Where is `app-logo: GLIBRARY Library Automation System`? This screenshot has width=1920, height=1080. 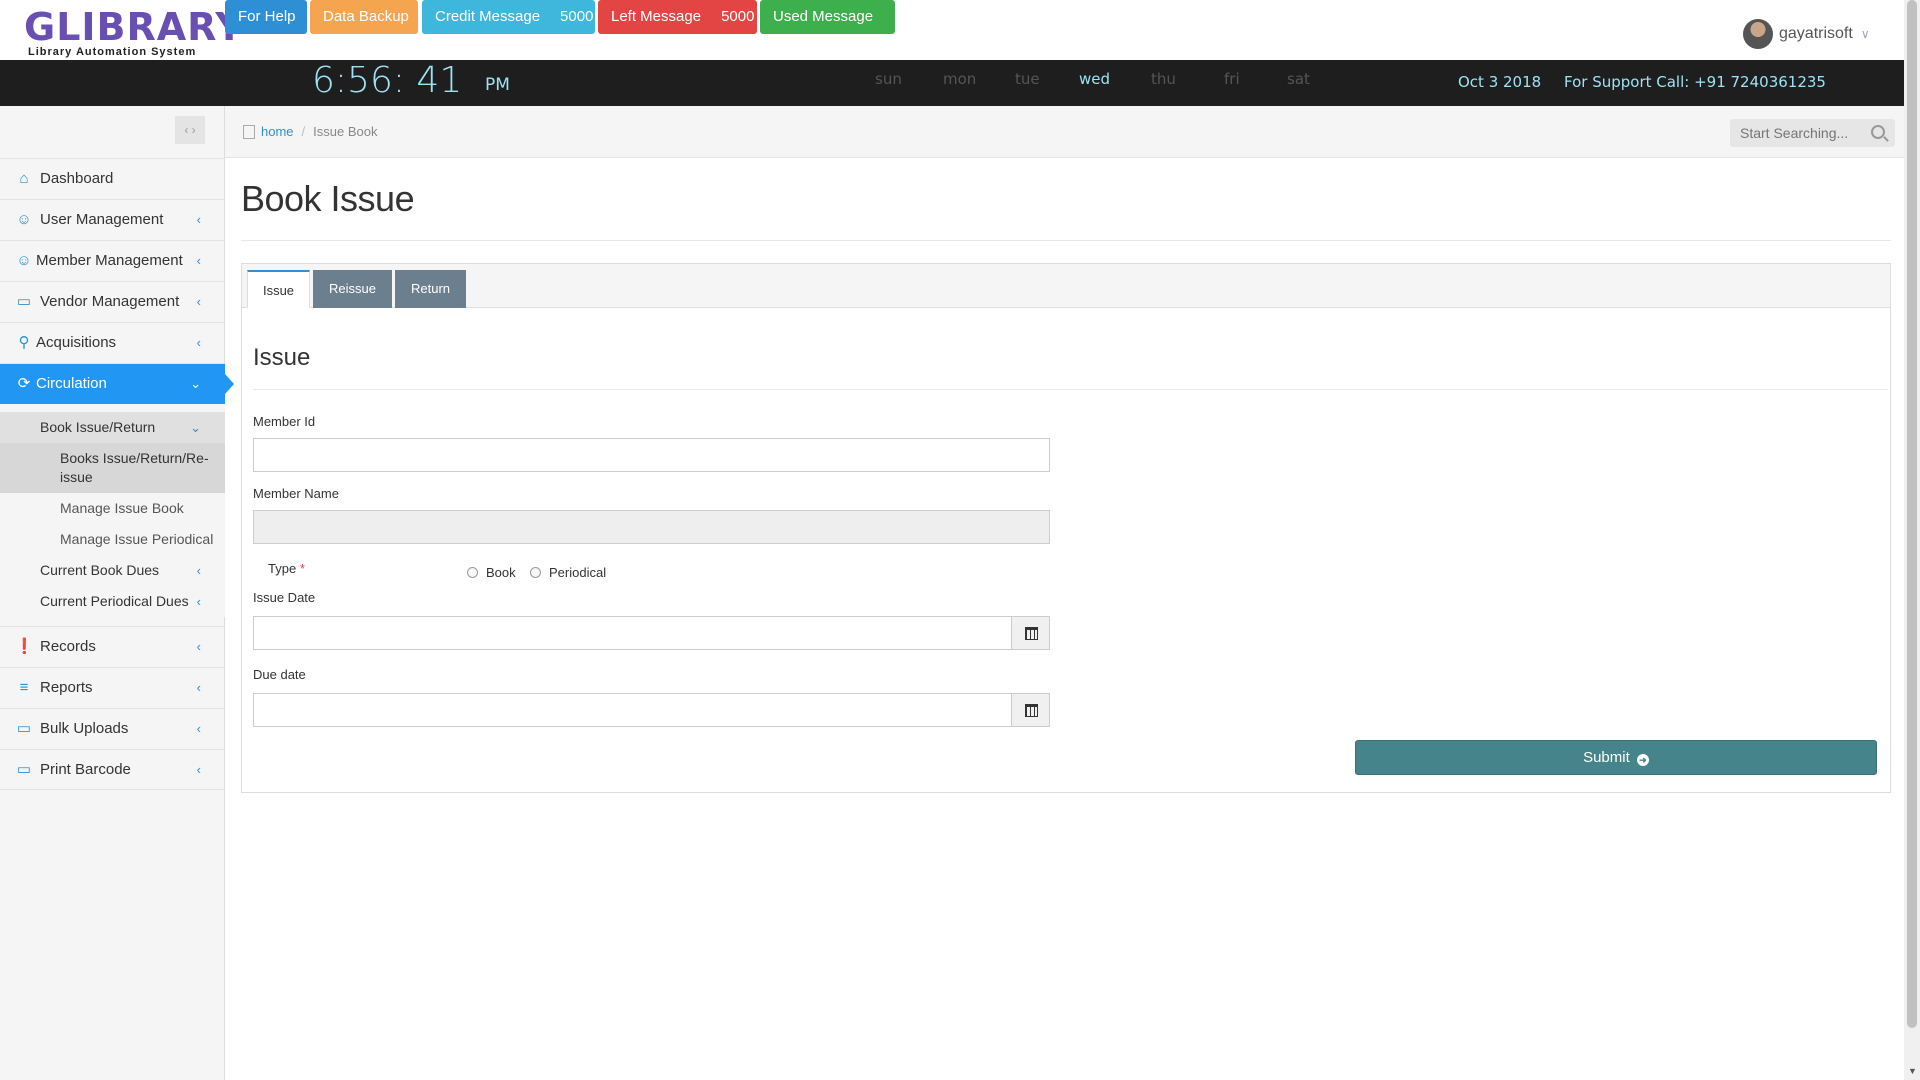 app-logo: GLIBRARY Library Automation System is located at coordinates (132, 31).